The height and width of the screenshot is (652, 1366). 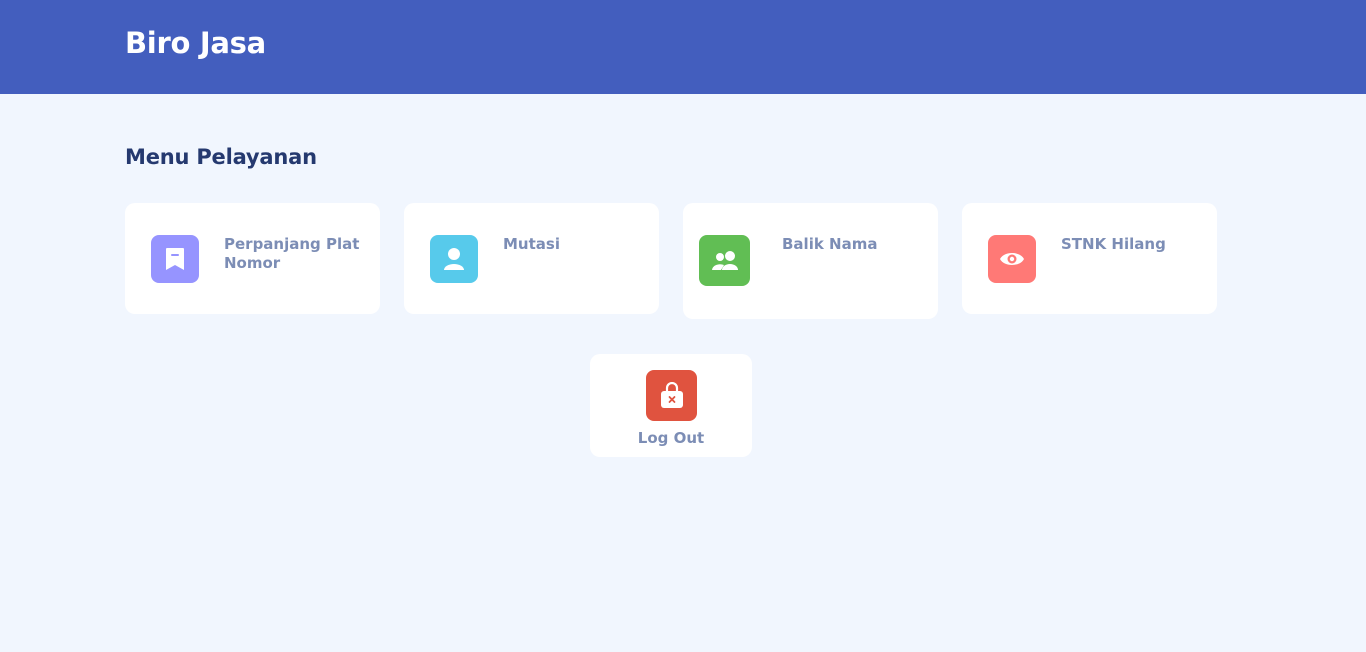 What do you see at coordinates (724, 260) in the screenshot?
I see `people-icon` at bounding box center [724, 260].